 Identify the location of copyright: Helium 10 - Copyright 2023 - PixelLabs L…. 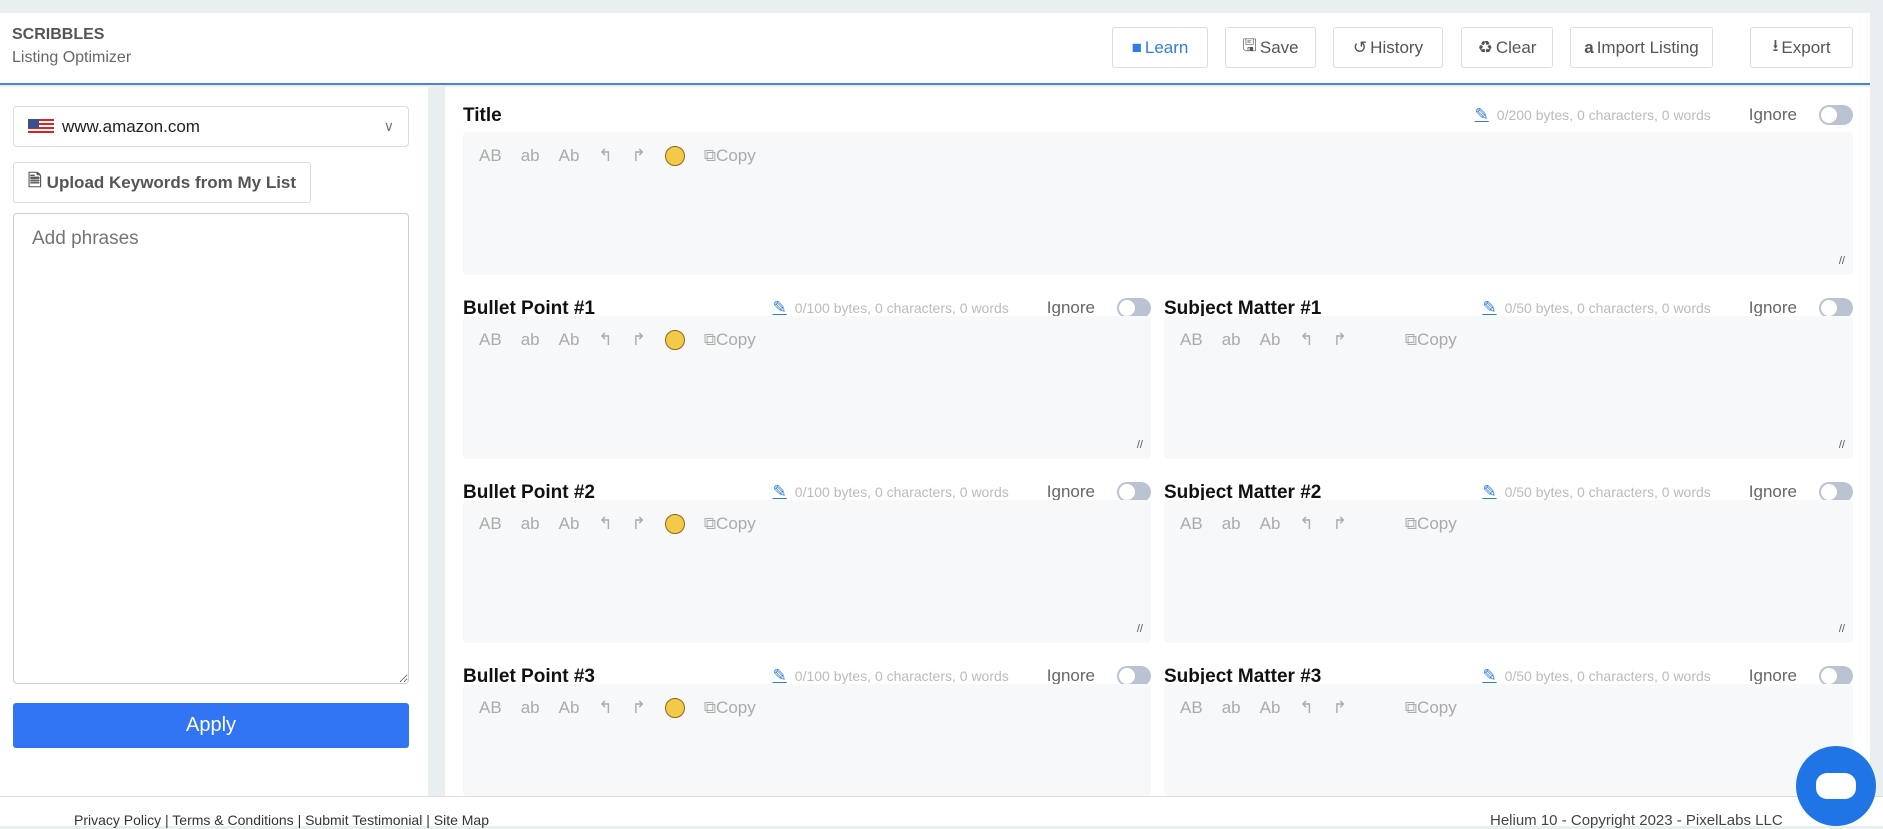
(1636, 820).